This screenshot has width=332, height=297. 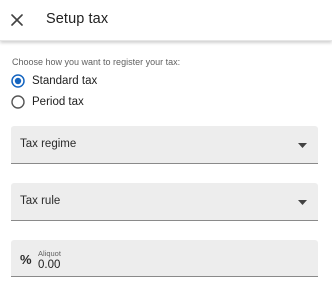 What do you see at coordinates (18, 81) in the screenshot?
I see `radio-selected-icon` at bounding box center [18, 81].